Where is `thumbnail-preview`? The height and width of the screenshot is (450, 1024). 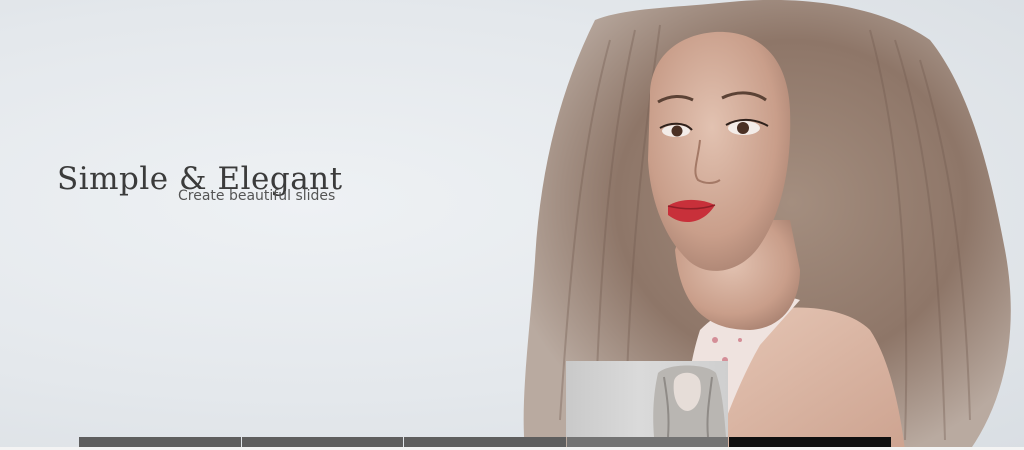
thumbnail-preview is located at coordinates (647, 399).